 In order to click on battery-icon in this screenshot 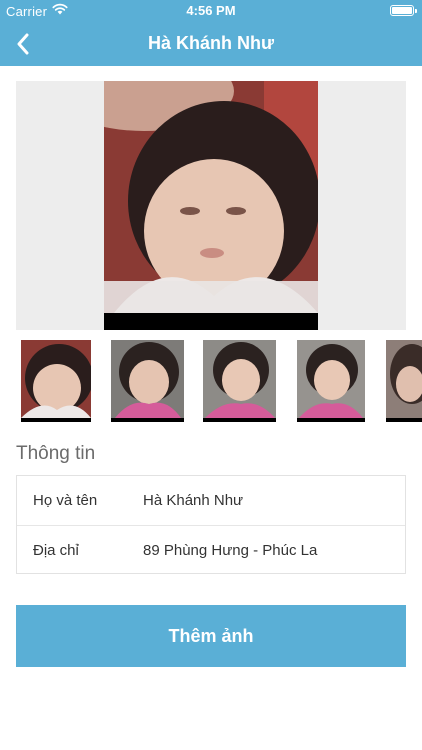, I will do `click(403, 10)`.